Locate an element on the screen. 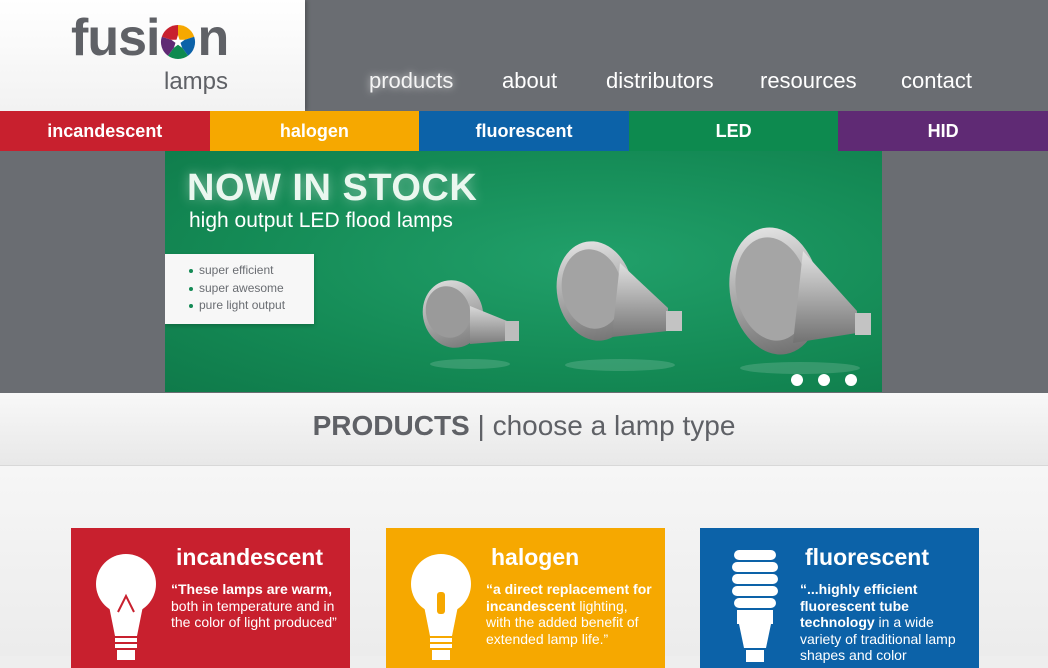 The width and height of the screenshot is (1048, 668). category-incandescent: incandescent is located at coordinates (105, 131).